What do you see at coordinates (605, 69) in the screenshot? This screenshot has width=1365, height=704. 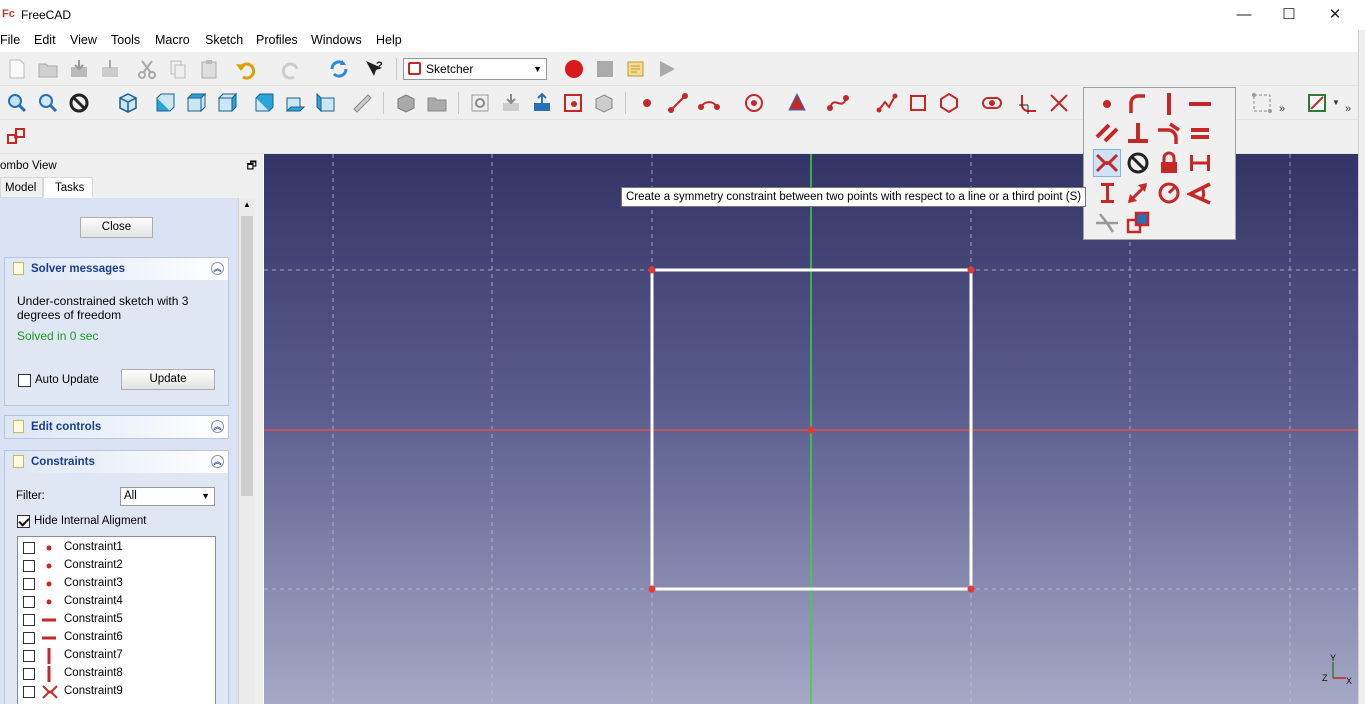 I see `macro-stop-icon` at bounding box center [605, 69].